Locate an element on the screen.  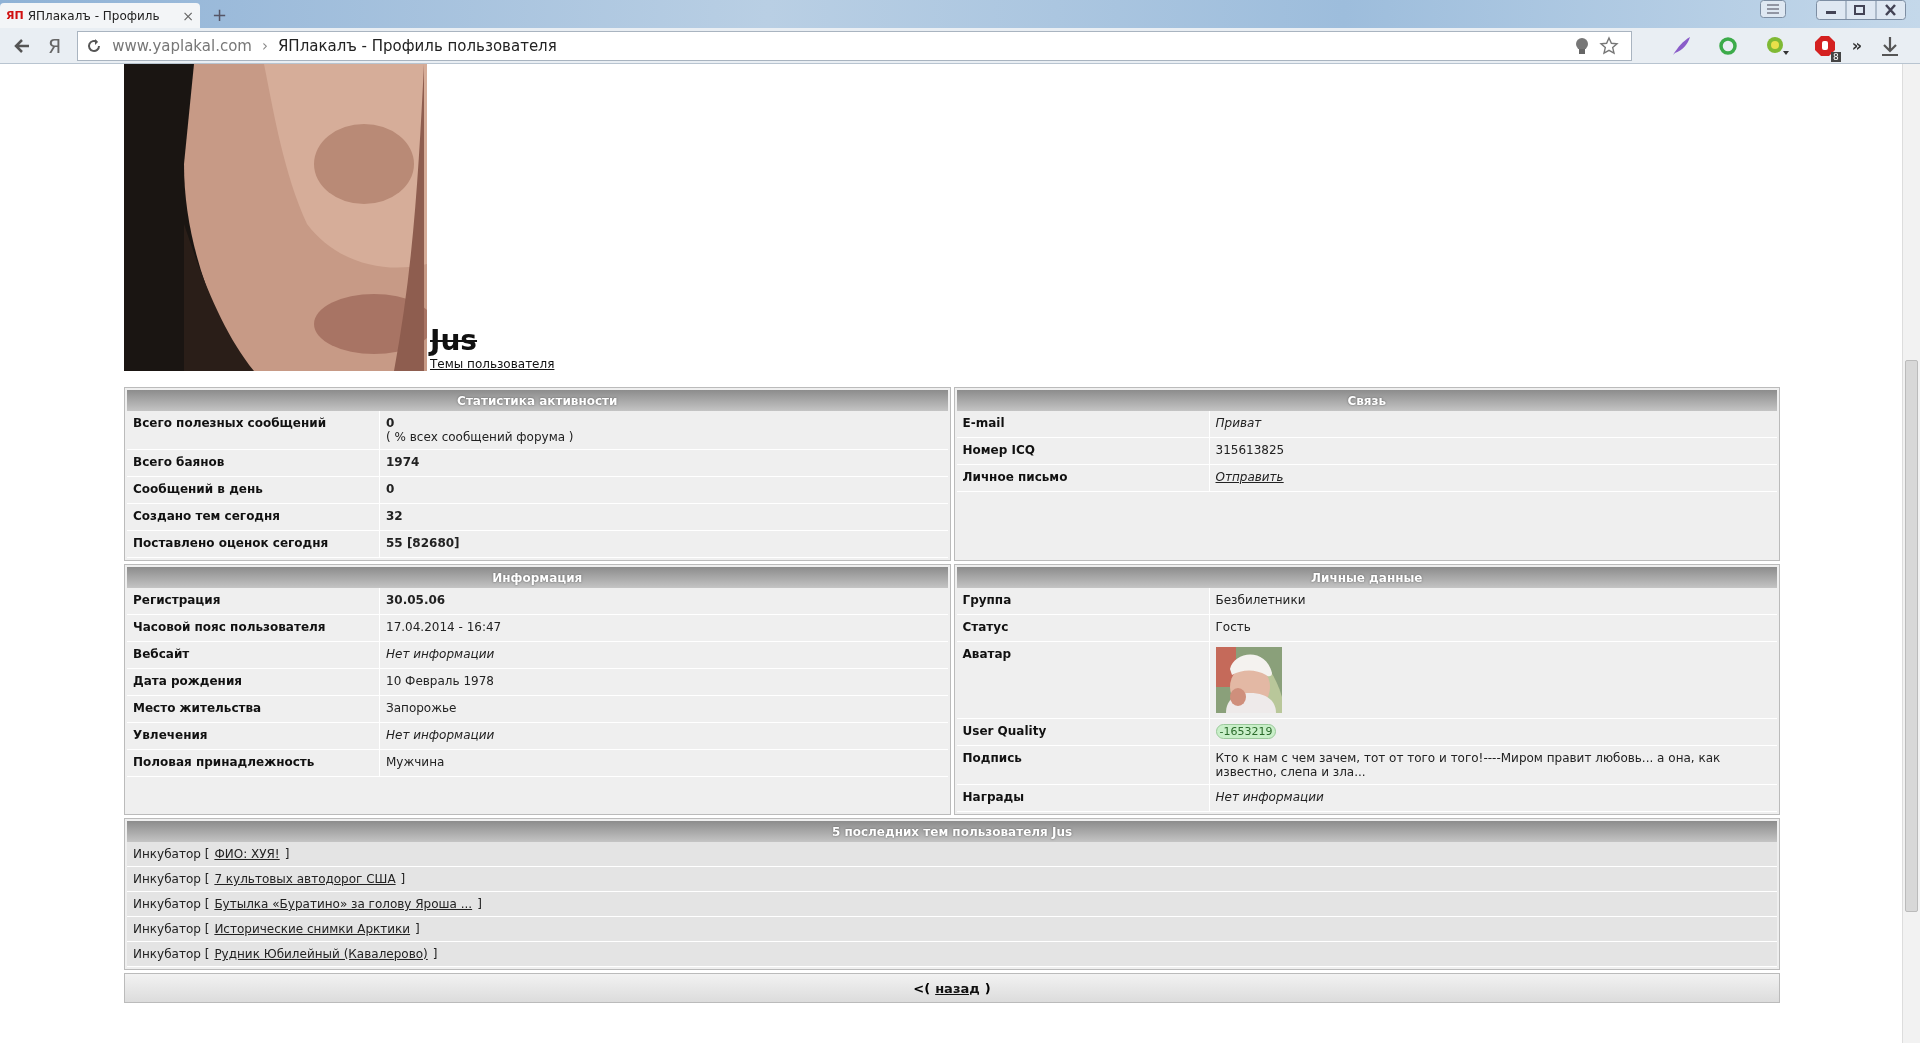
home-button: Я is located at coordinates (55, 45).